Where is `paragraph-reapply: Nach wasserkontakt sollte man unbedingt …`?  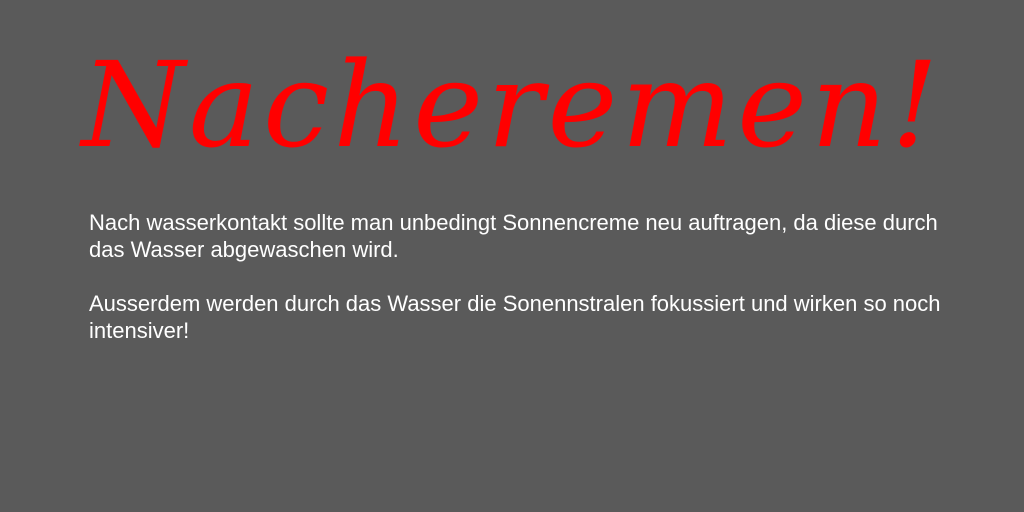
paragraph-reapply: Nach wasserkontakt sollte man unbedingt … is located at coordinates (513, 236).